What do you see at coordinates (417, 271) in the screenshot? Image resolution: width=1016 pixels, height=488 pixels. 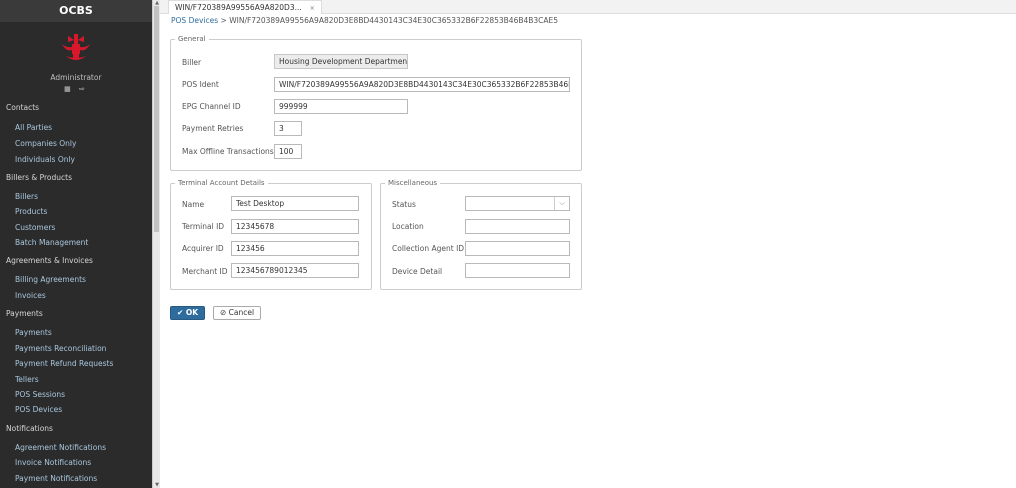 I see `device-detail-label: Device Detail` at bounding box center [417, 271].